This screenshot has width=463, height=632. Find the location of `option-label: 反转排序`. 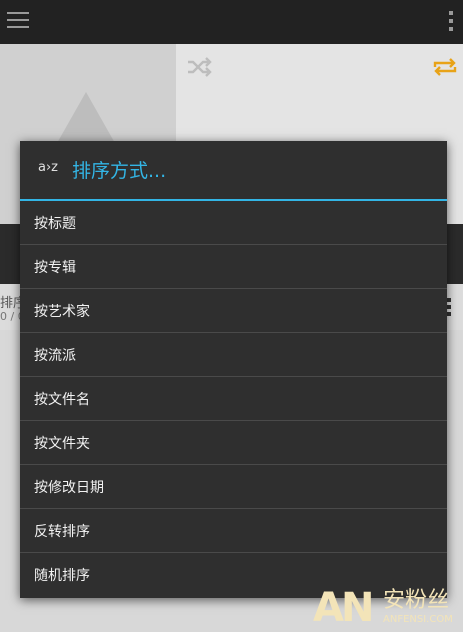

option-label: 反转排序 is located at coordinates (62, 532).